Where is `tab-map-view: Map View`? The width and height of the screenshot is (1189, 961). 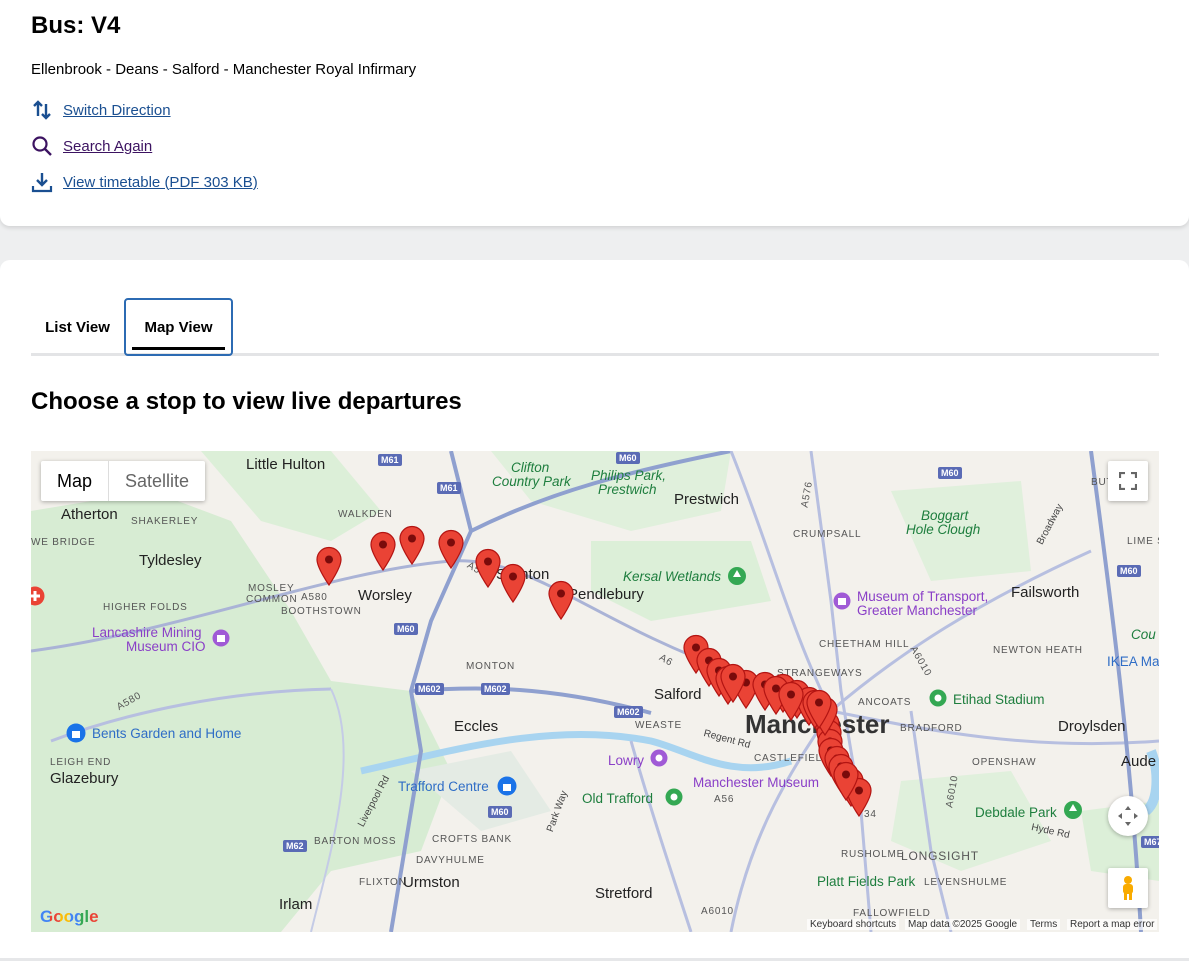 tab-map-view: Map View is located at coordinates (178, 327).